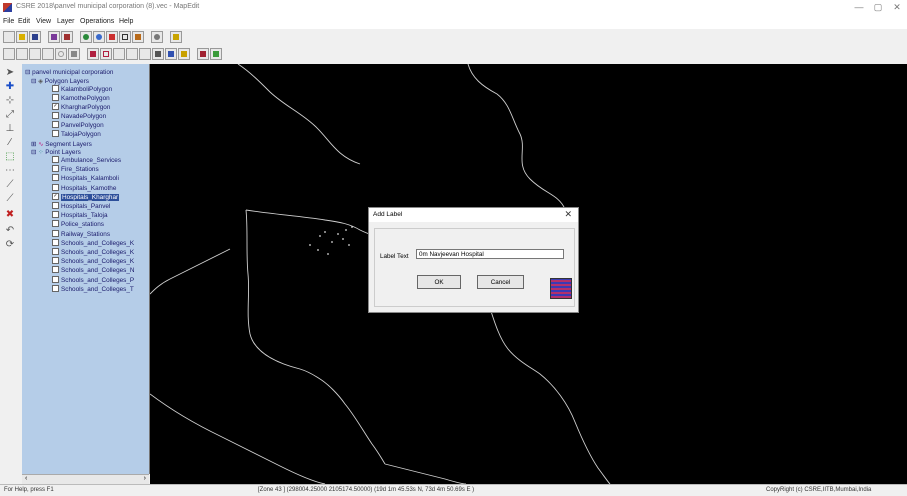 The height and width of the screenshot is (496, 907). I want to click on layer-item: PanvelPolygon, so click(78, 125).